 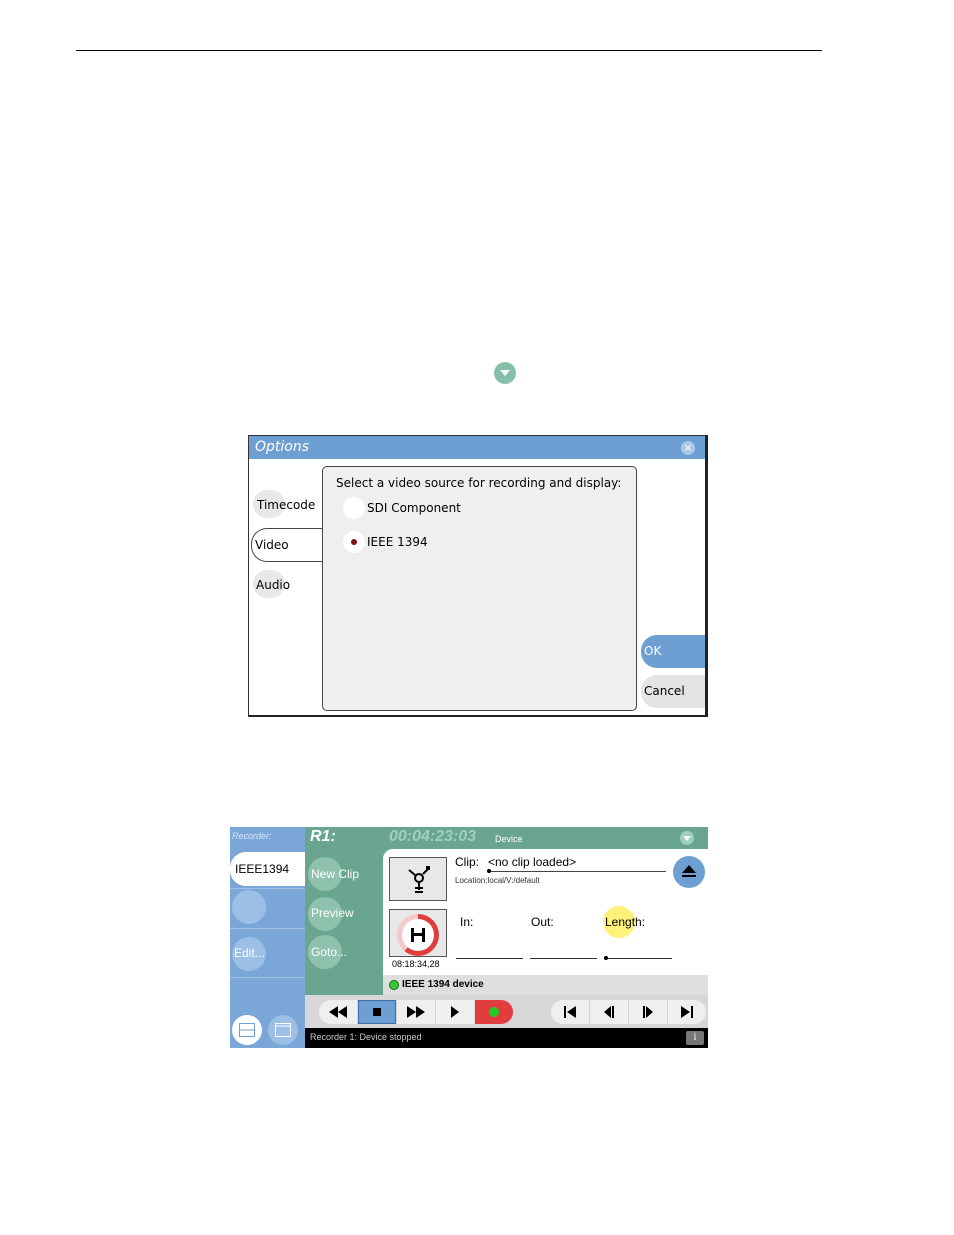 What do you see at coordinates (252, 836) in the screenshot?
I see `sidebar-title: Recorder:` at bounding box center [252, 836].